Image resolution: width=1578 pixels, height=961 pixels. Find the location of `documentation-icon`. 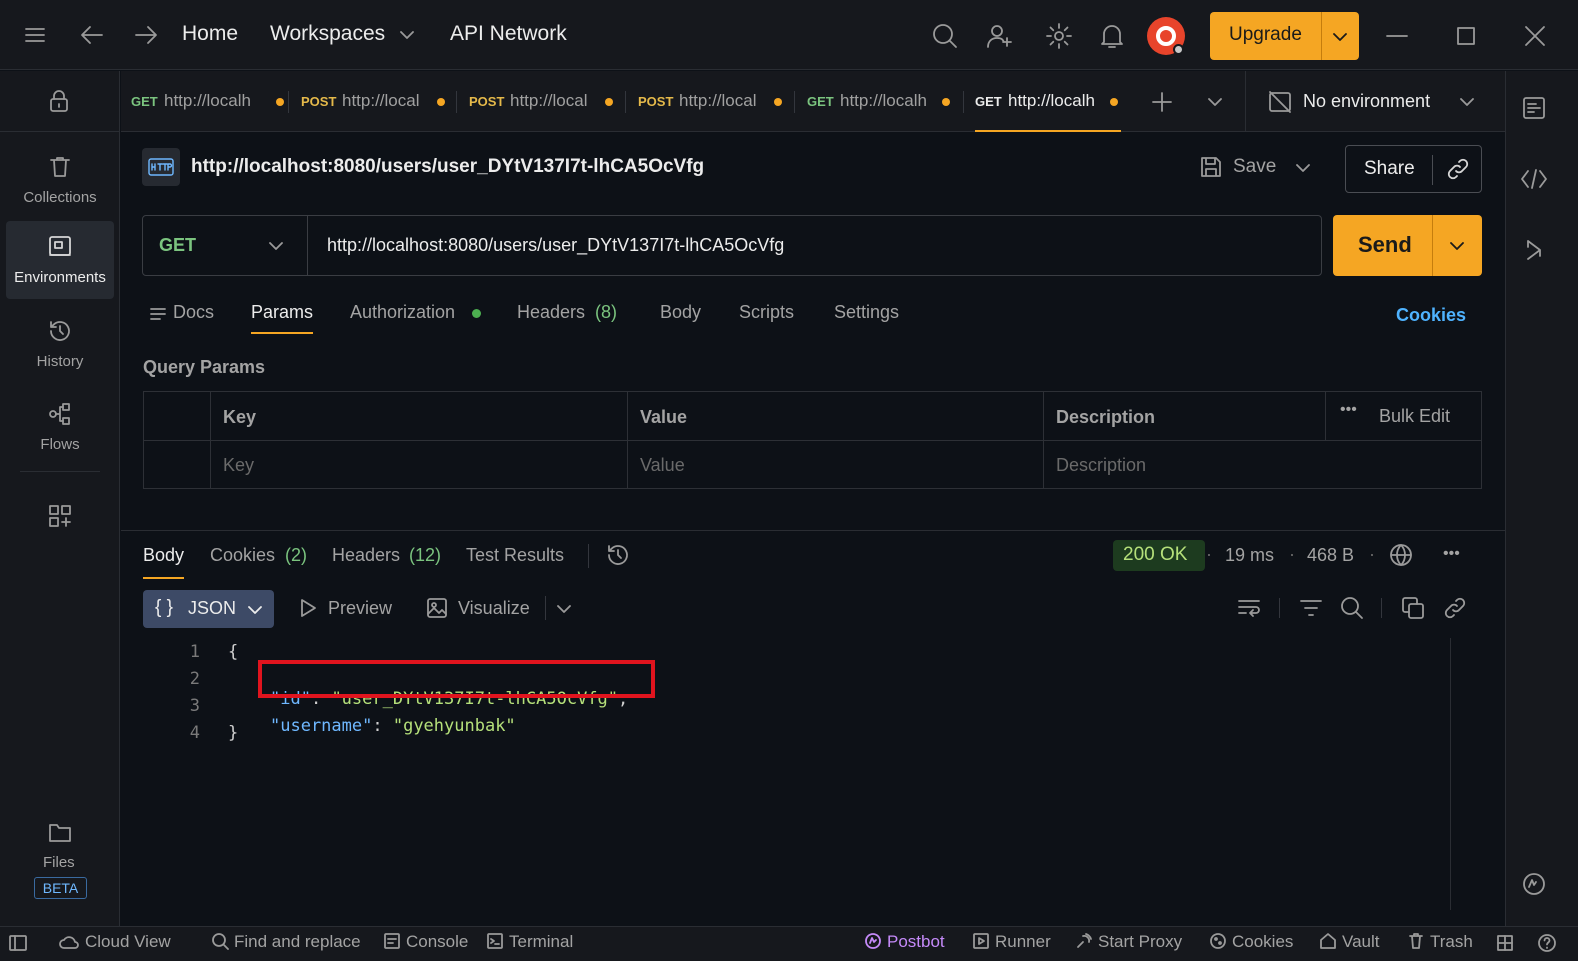

documentation-icon is located at coordinates (1534, 108).